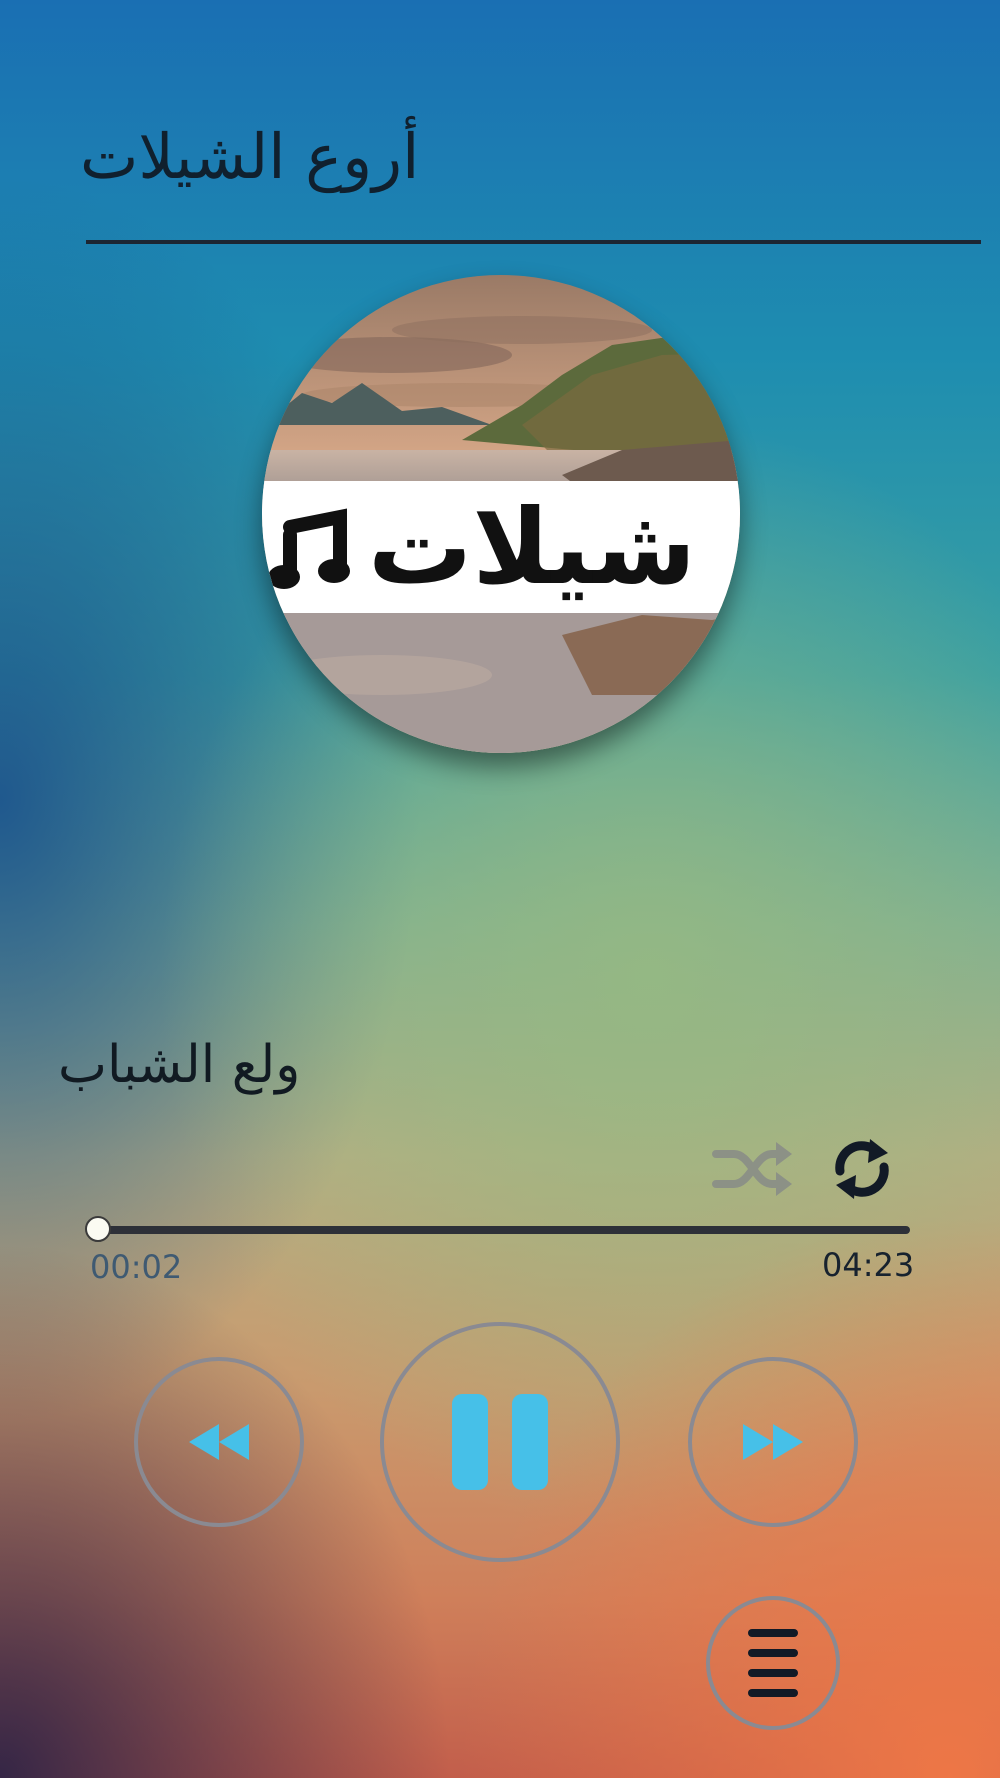  I want to click on menu-icon, so click(773, 1663).